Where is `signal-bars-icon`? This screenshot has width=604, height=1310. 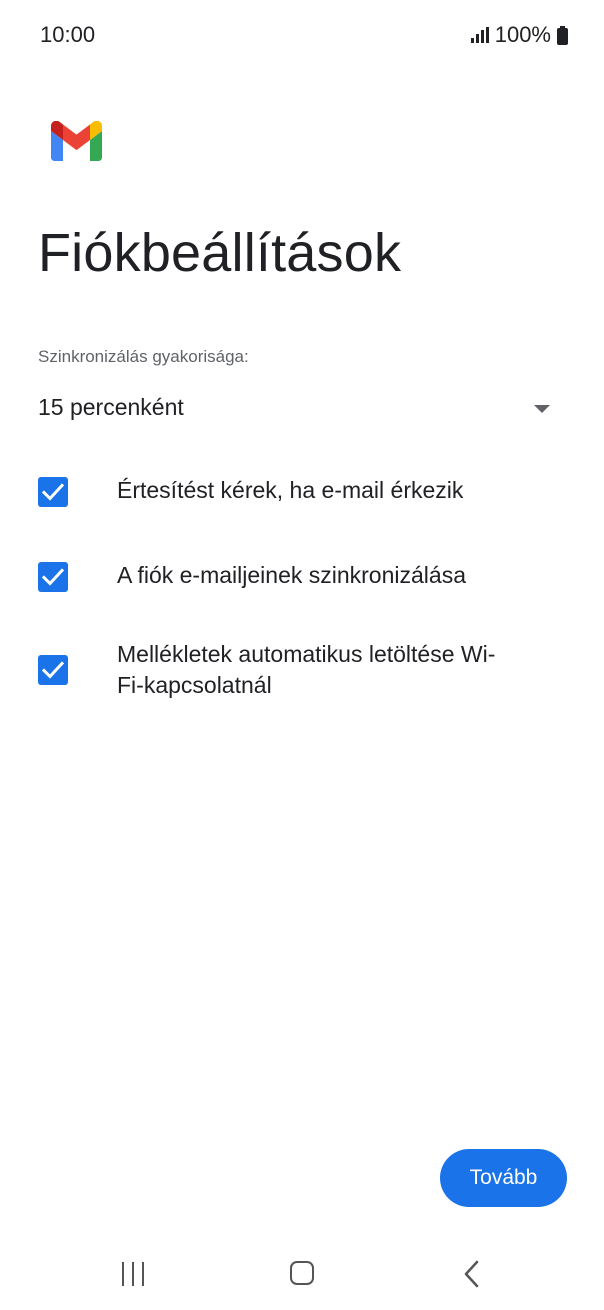 signal-bars-icon is located at coordinates (479, 35).